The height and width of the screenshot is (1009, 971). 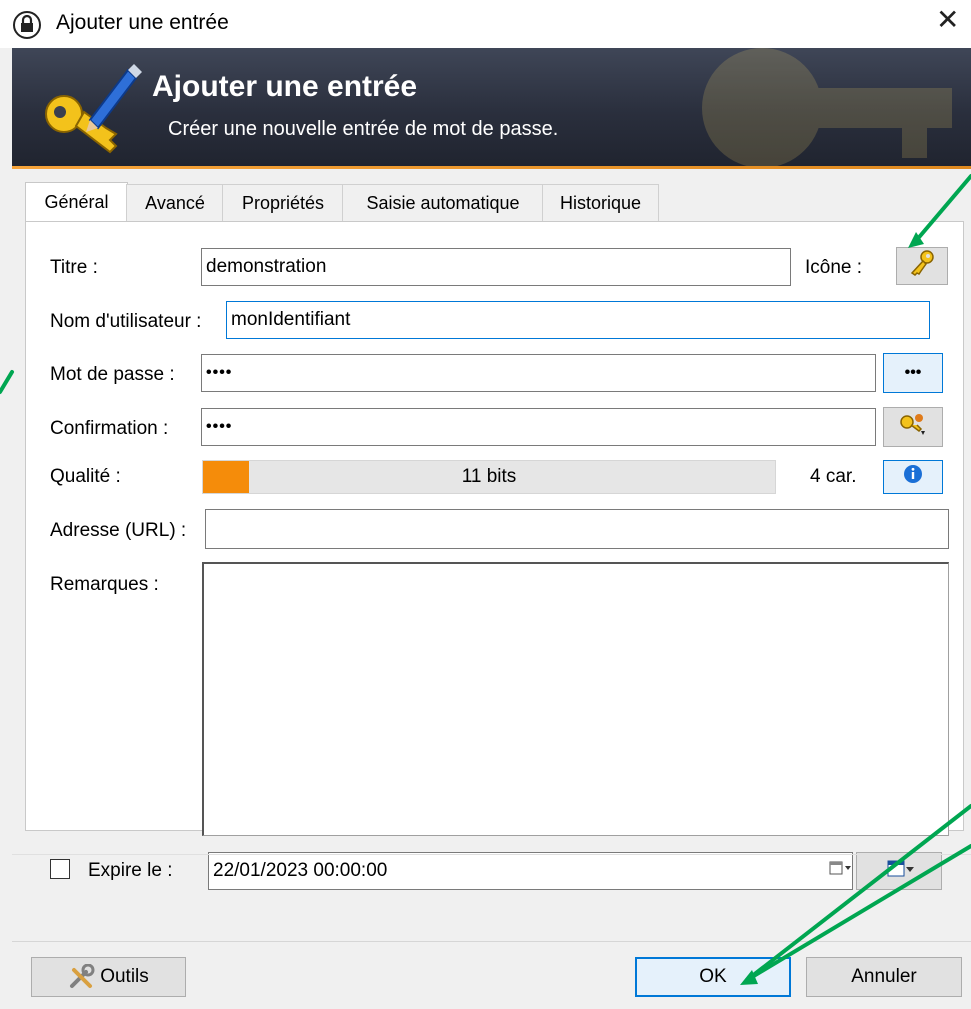 What do you see at coordinates (142, 22) in the screenshot?
I see `window-title: Ajouter une entrée` at bounding box center [142, 22].